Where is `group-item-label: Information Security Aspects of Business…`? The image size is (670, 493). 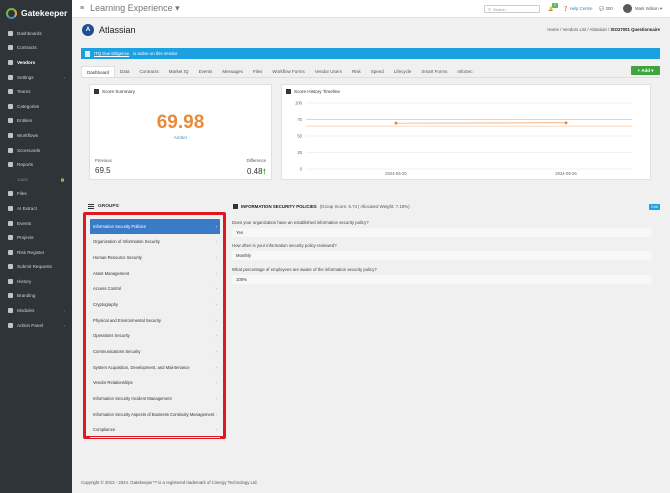
group-item-label: Information Security Aspects of Business… is located at coordinates (154, 414).